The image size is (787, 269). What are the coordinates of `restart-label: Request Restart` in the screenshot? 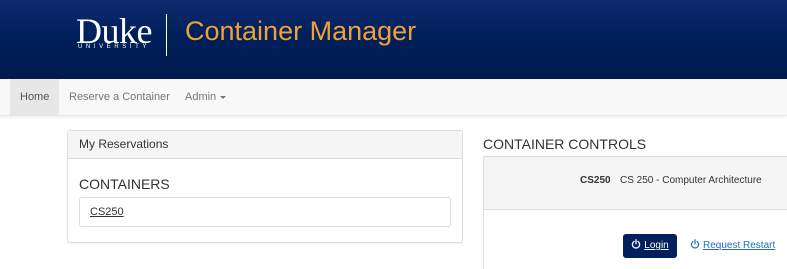 It's located at (739, 245).